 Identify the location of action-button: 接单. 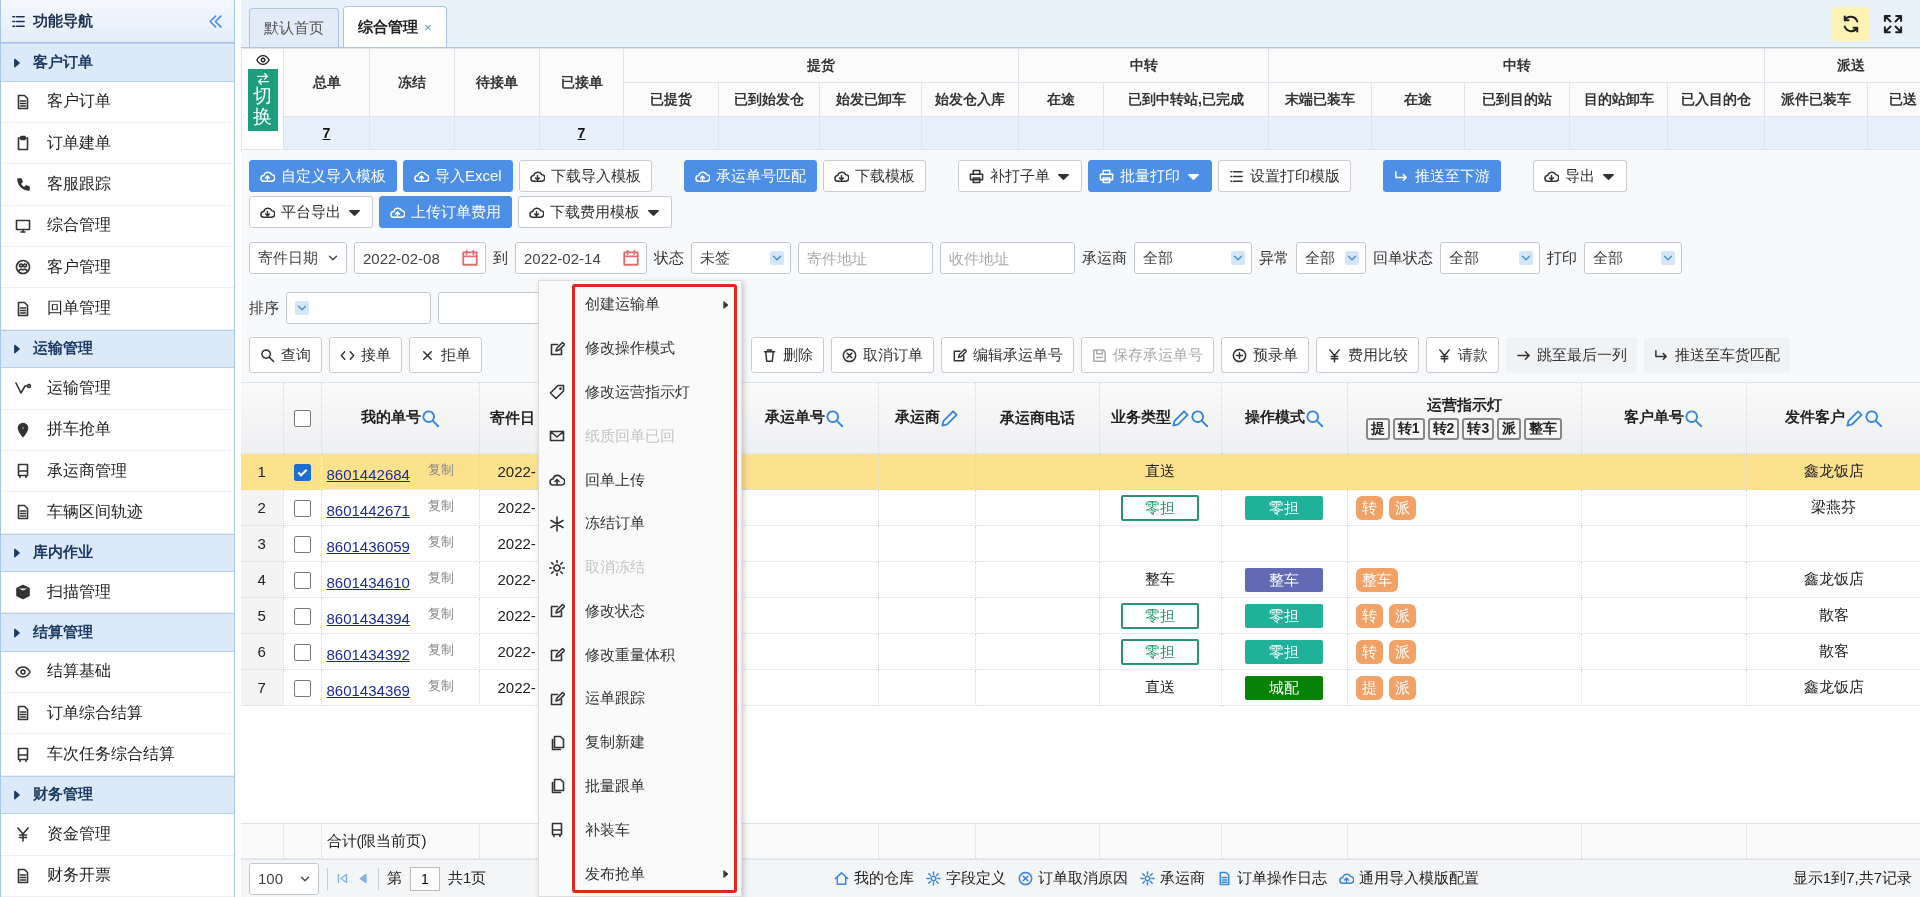
(365, 355).